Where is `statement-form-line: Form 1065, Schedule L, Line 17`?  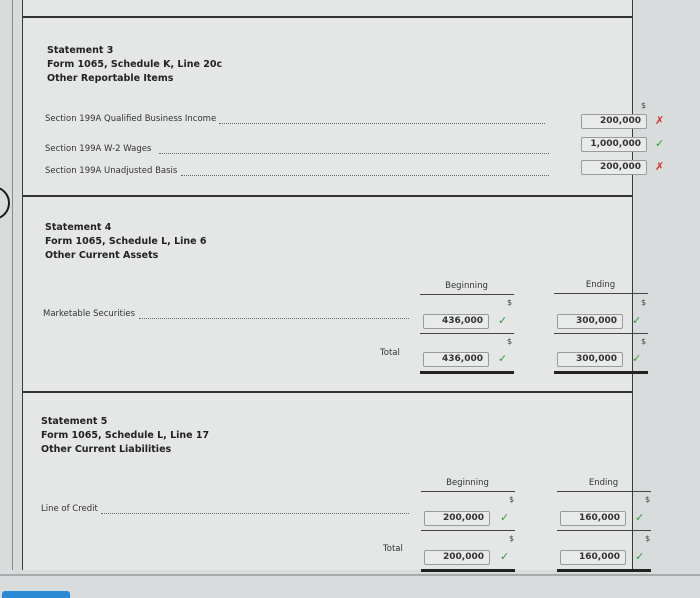
statement-form-line: Form 1065, Schedule L, Line 17 is located at coordinates (125, 435).